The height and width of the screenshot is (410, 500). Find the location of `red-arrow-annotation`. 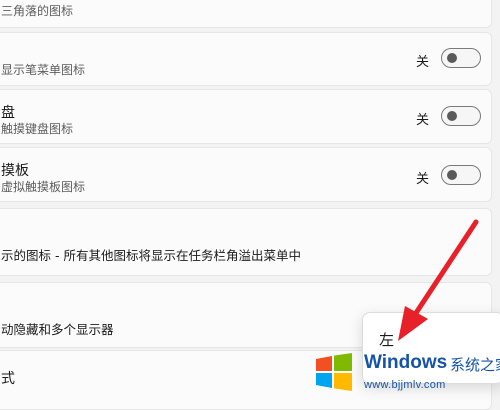

red-arrow-annotation is located at coordinates (438, 280).